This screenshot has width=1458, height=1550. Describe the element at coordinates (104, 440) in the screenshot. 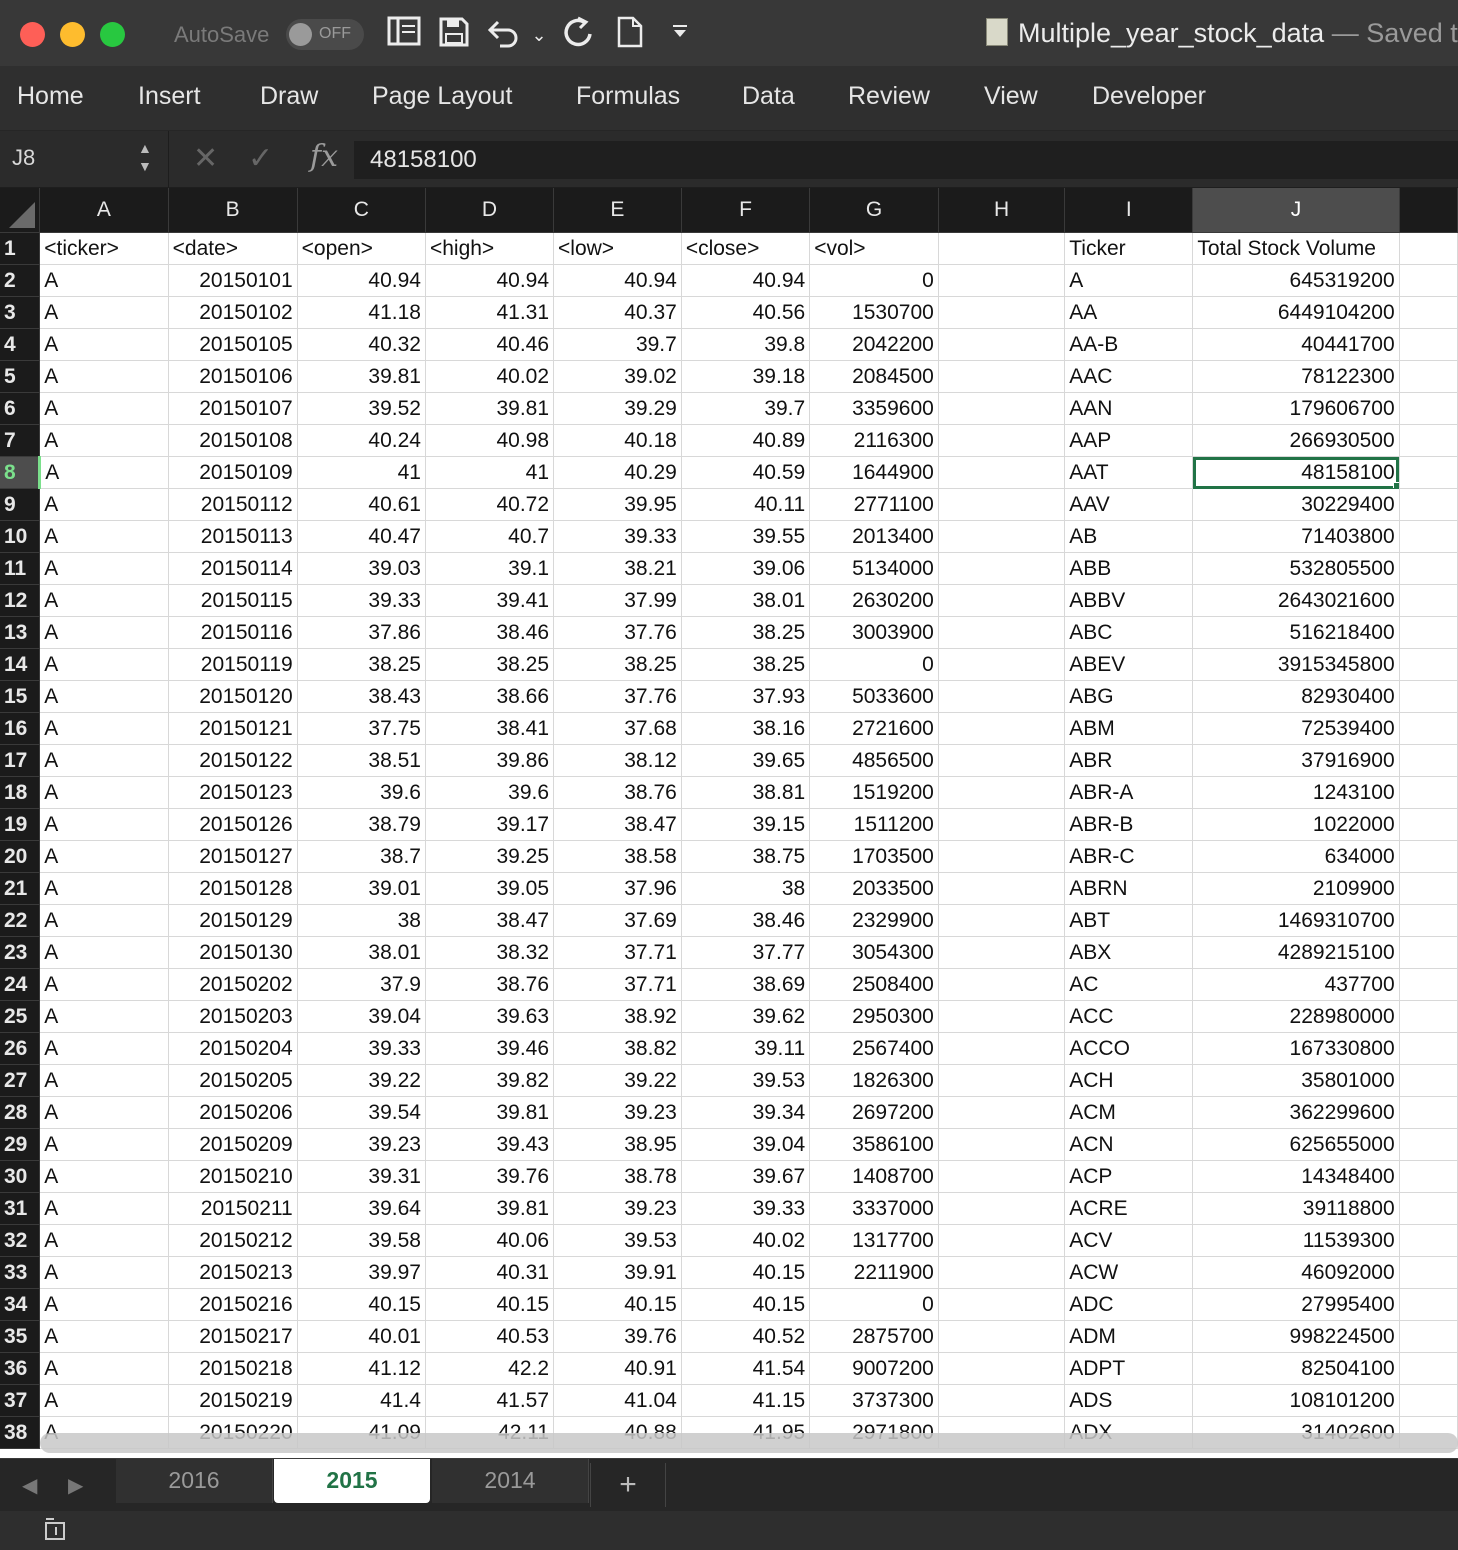

I see `cell-a7: A` at that location.